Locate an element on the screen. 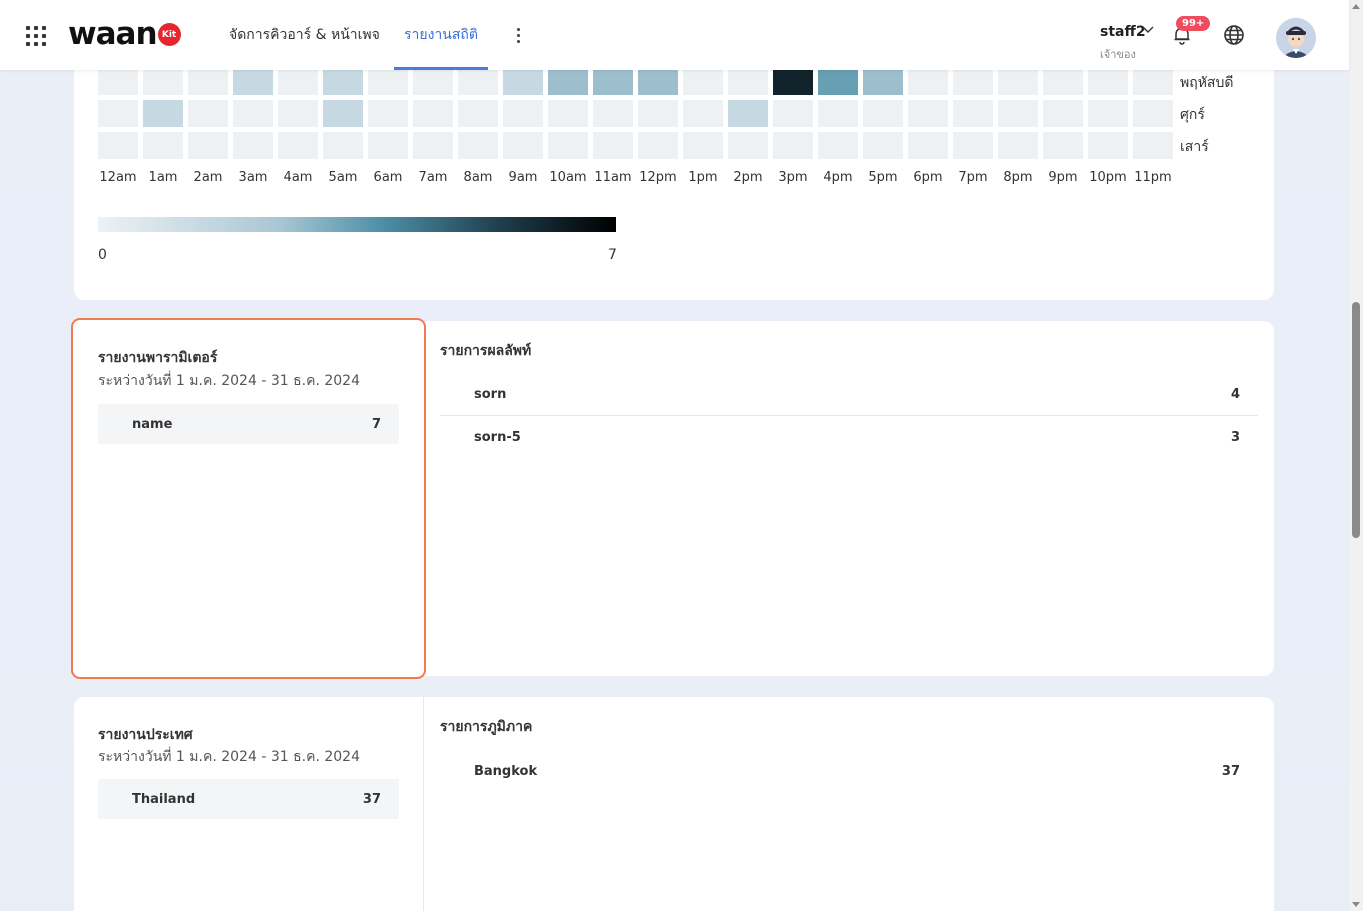 Image resolution: width=1363 pixels, height=911 pixels. more-vertical-icon is located at coordinates (518, 36).